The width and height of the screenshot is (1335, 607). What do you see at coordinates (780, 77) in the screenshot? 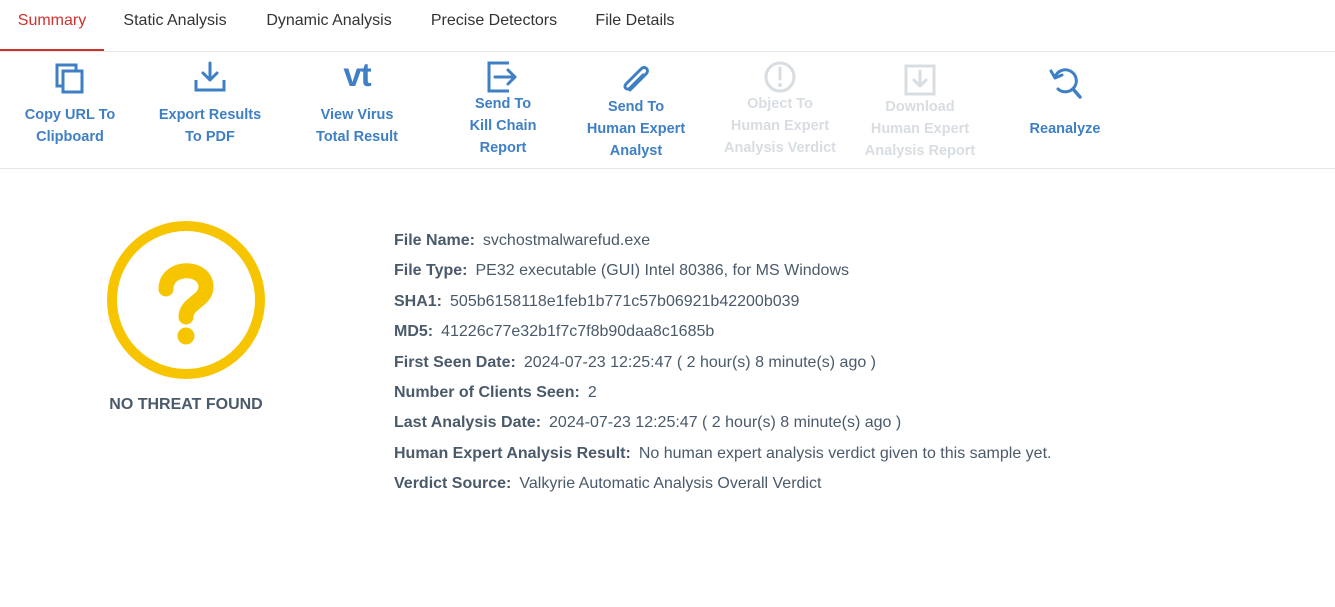
I see `alert-circle-icon` at bounding box center [780, 77].